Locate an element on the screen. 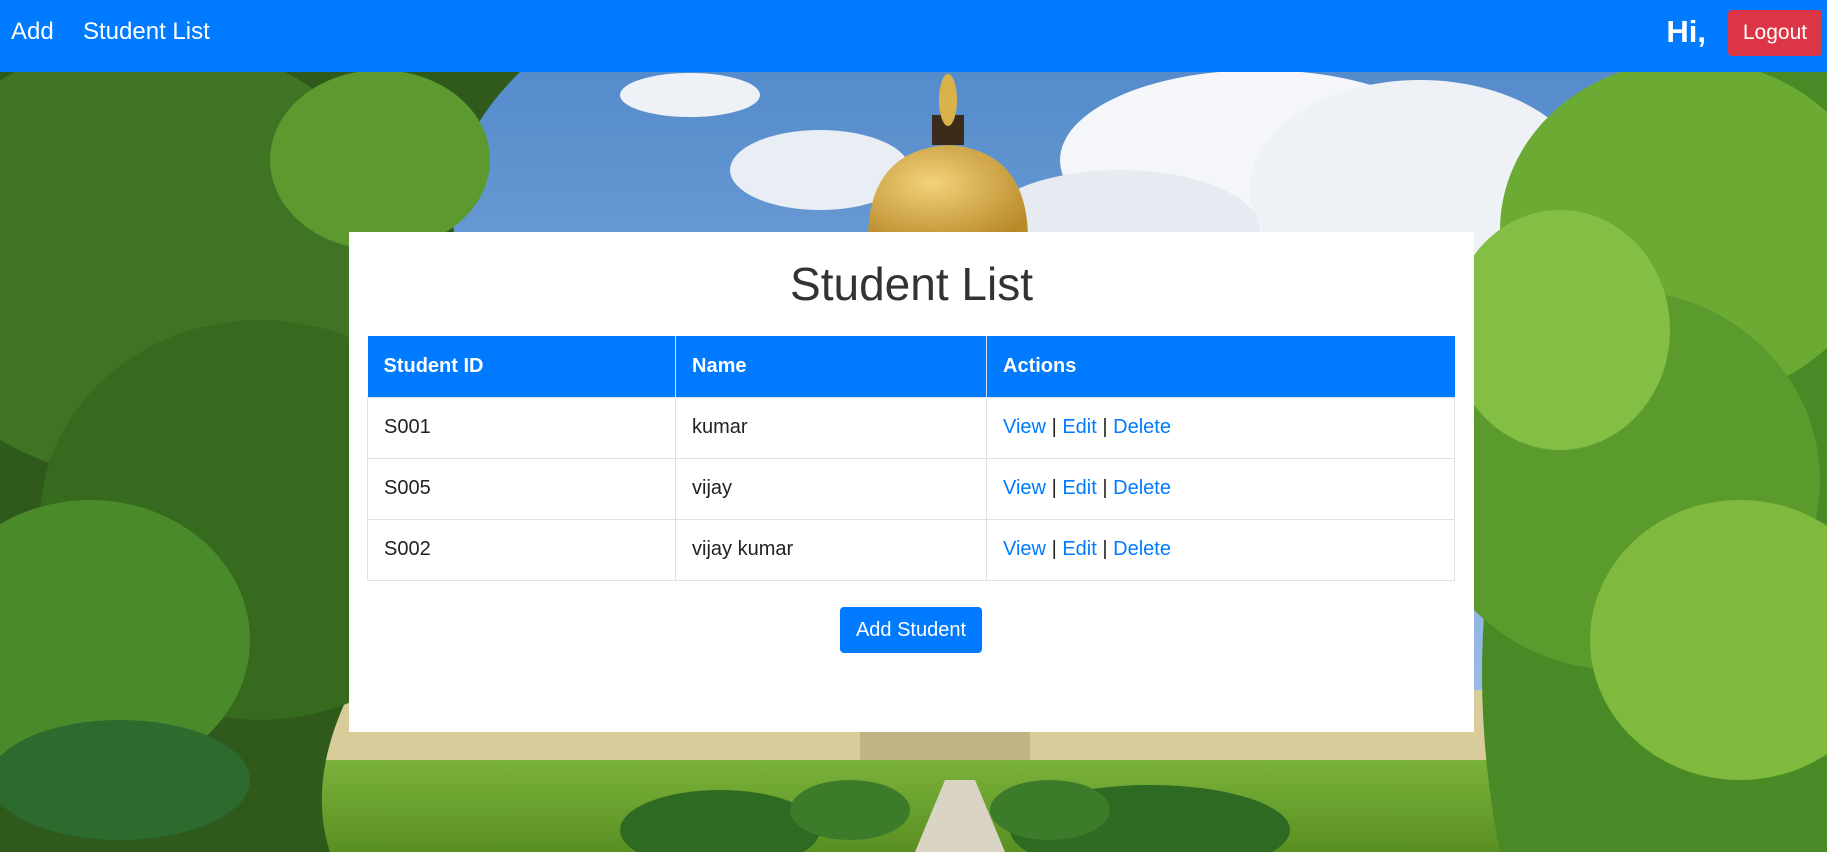 Image resolution: width=1827 pixels, height=852 pixels. table-row: S005 vijay View | Edit | Delete is located at coordinates (911, 488).